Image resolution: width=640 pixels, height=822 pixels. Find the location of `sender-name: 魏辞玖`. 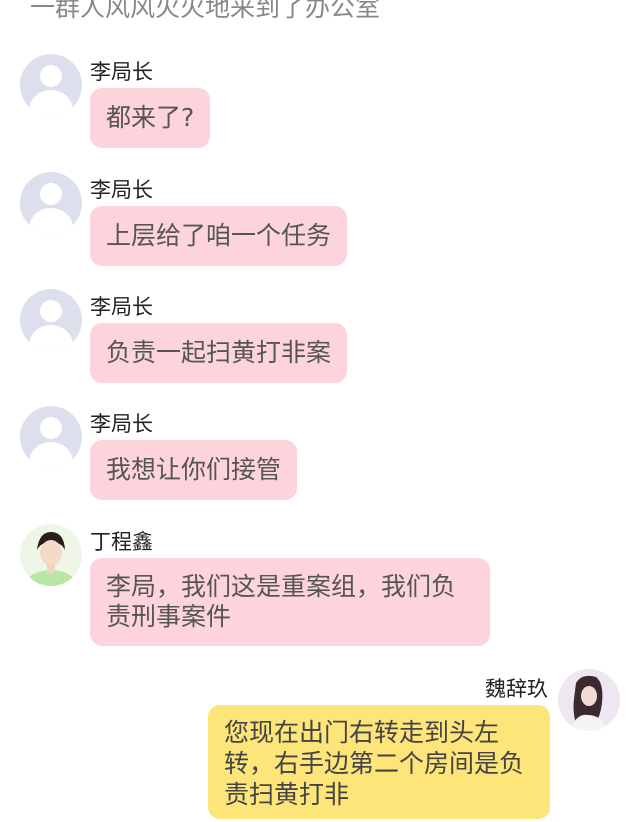

sender-name: 魏辞玖 is located at coordinates (516, 689).